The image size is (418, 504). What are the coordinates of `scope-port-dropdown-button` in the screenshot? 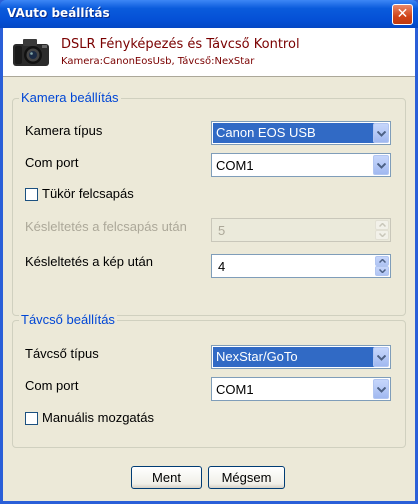 It's located at (381, 389).